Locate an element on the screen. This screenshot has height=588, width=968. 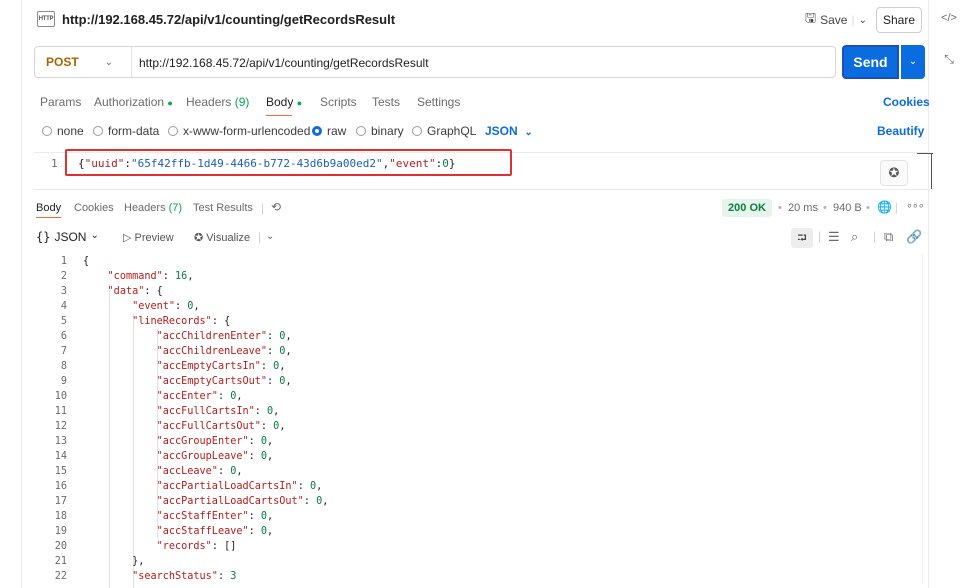
magic-wand-icon: ✪ is located at coordinates (894, 173).